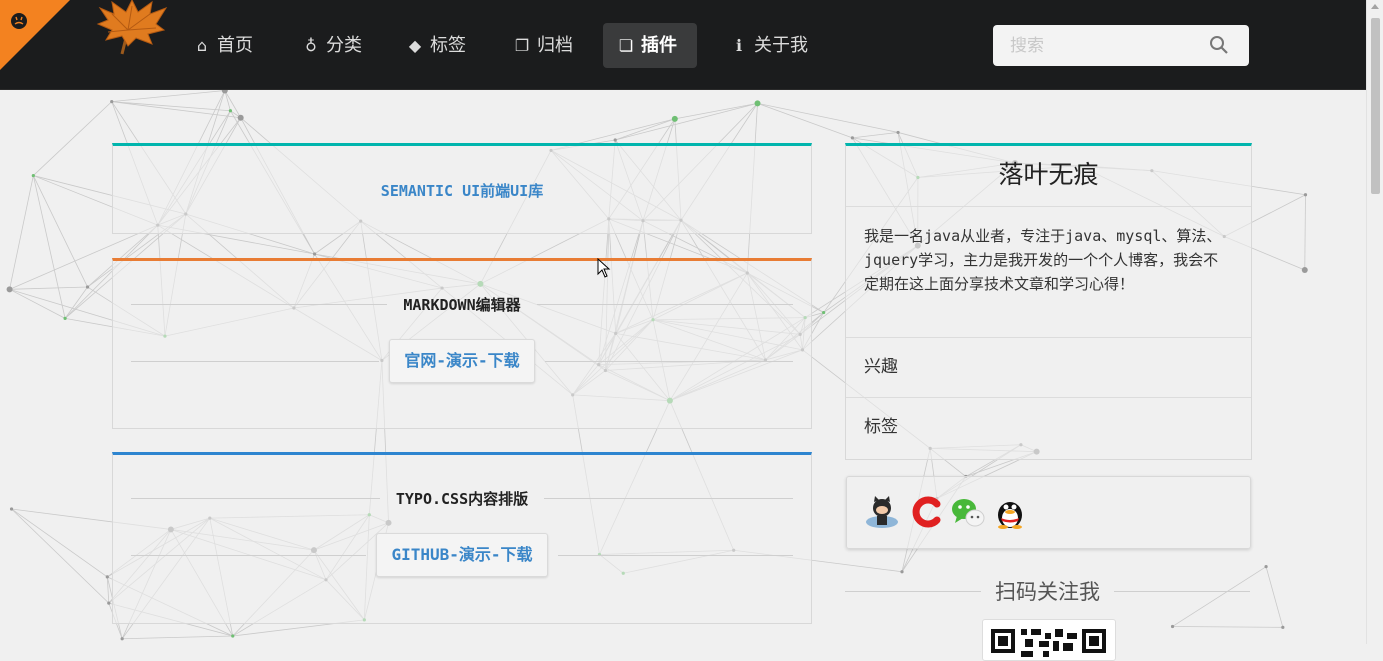 The height and width of the screenshot is (661, 1383). I want to click on plugin-title-typo-css: TYPO.CSS内容排版, so click(462, 498).